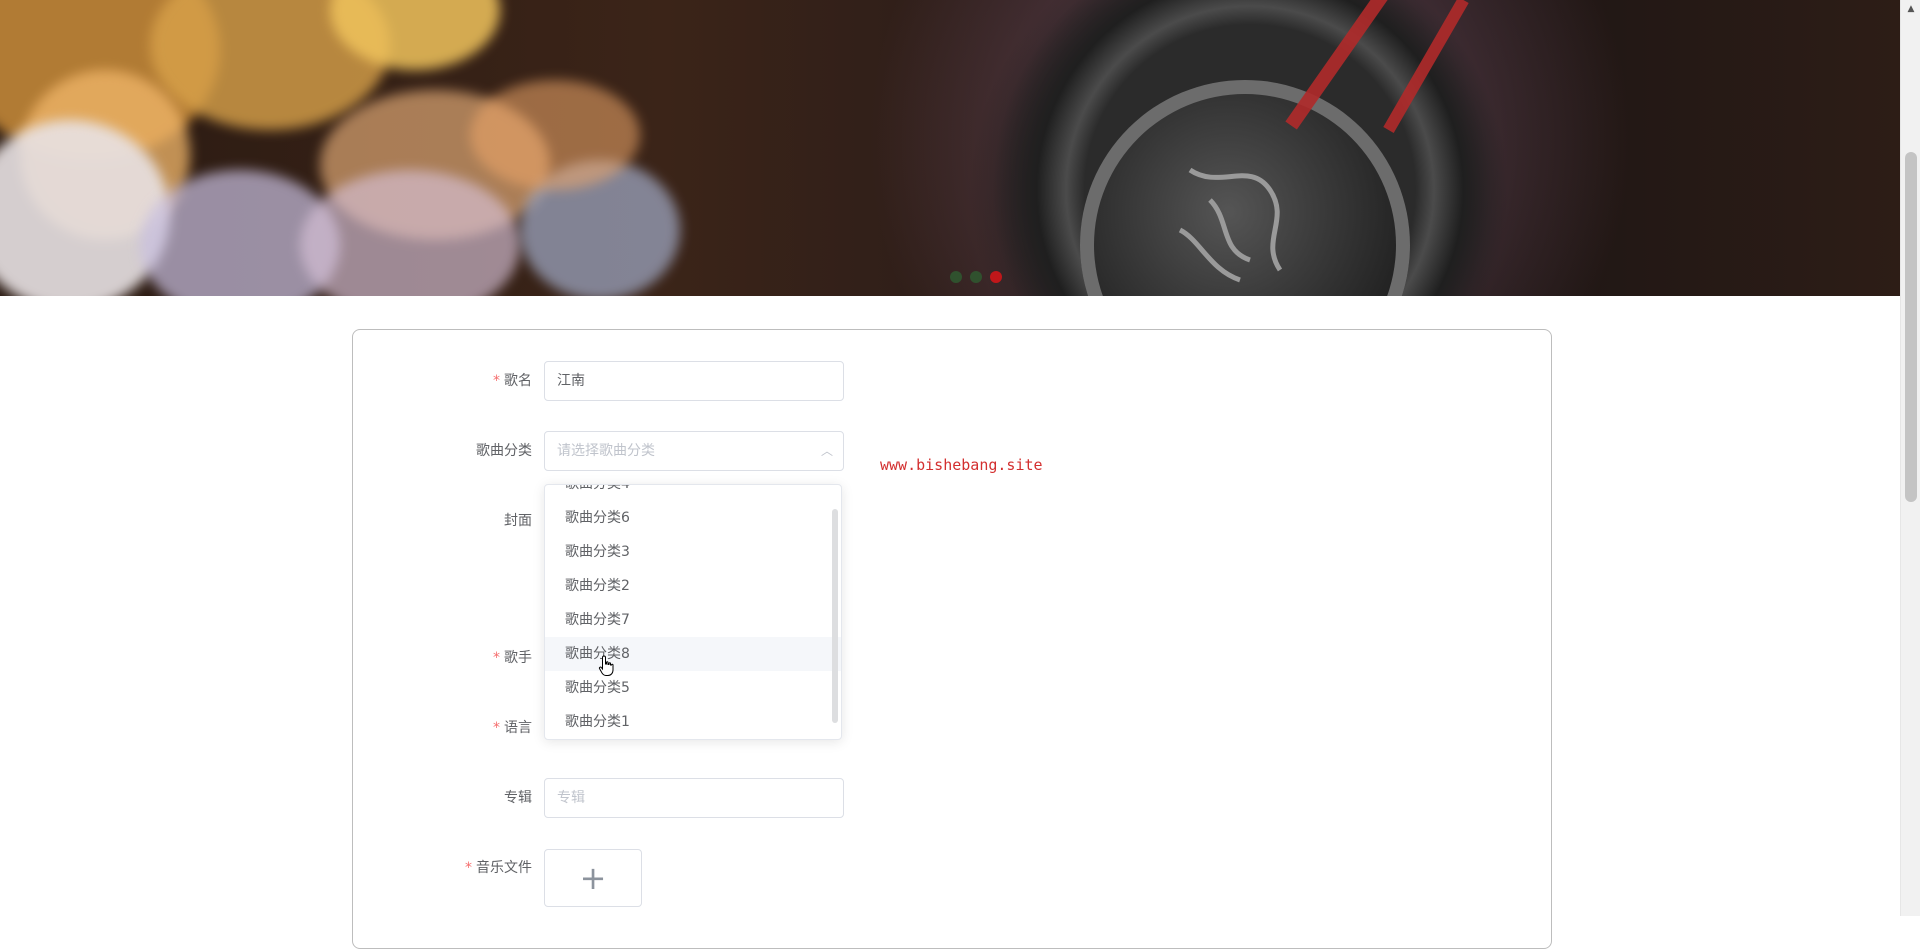  Describe the element at coordinates (826, 451) in the screenshot. I see `chevron-up-icon: ︿` at that location.